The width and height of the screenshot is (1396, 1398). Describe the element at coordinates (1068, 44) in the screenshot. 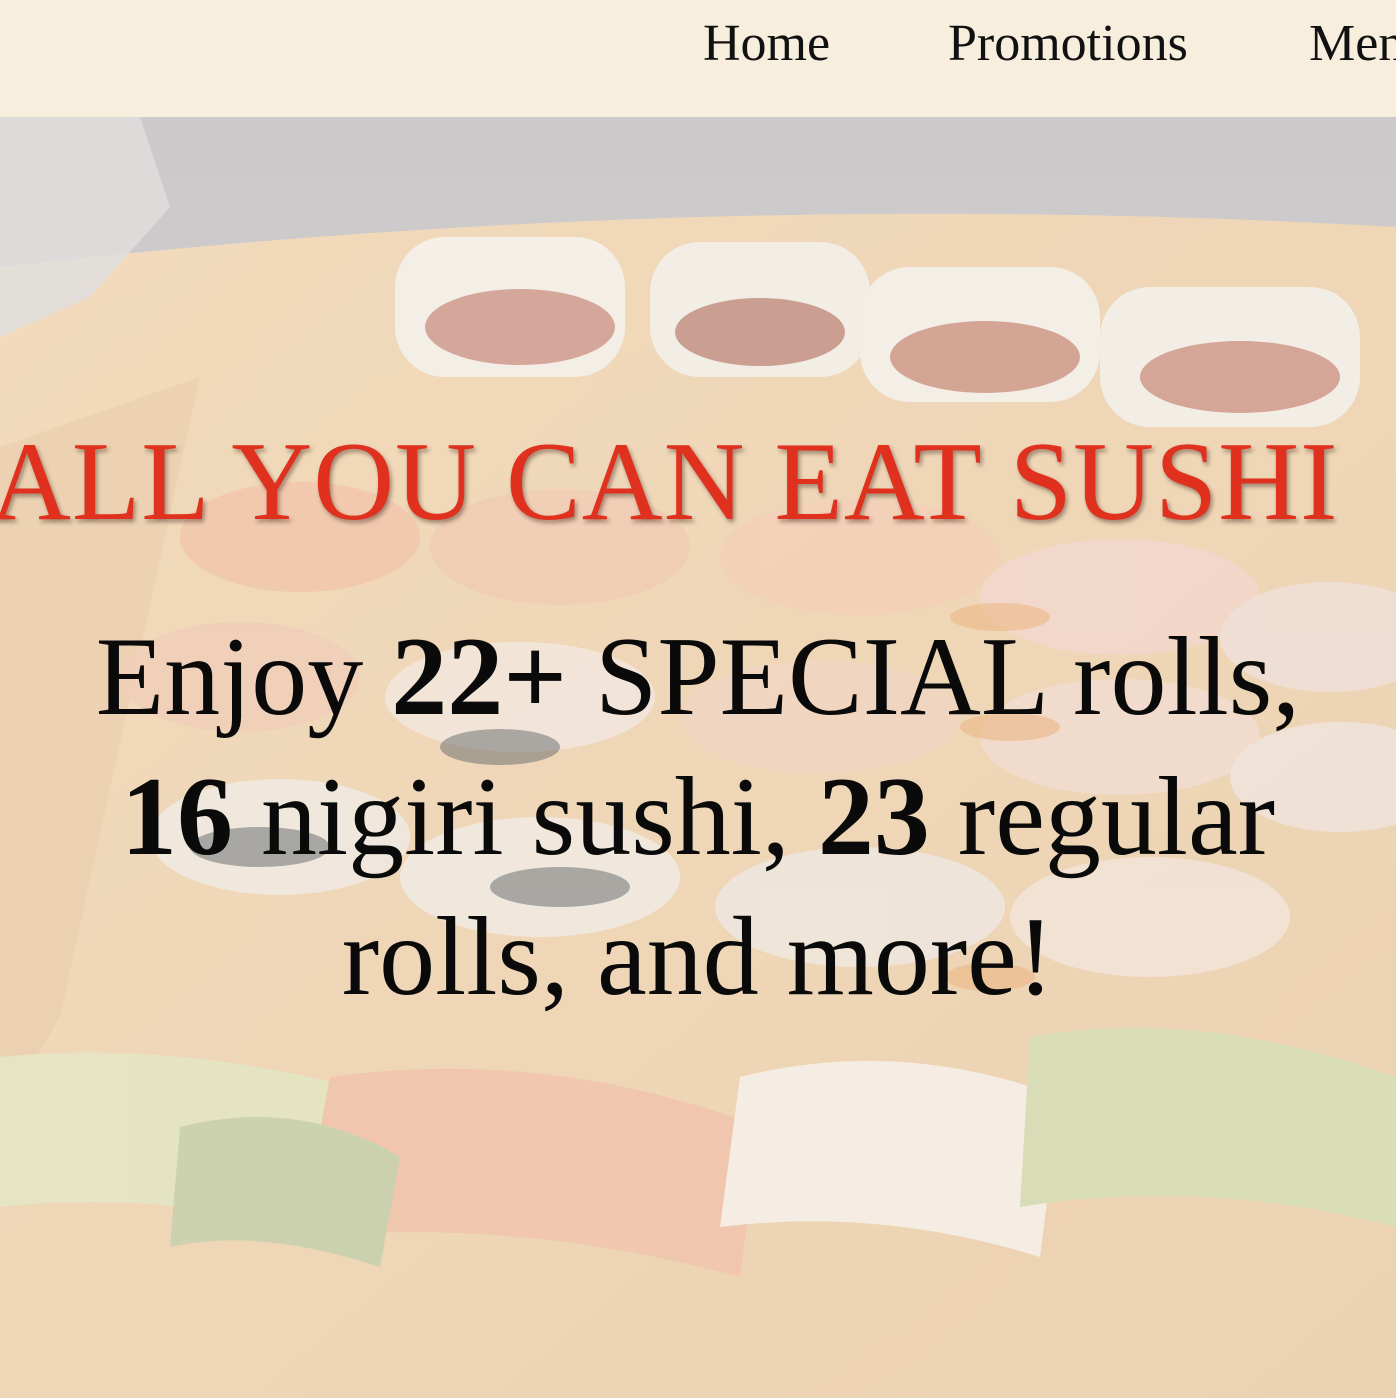

I see `nav-link-promotions: Promotions` at that location.